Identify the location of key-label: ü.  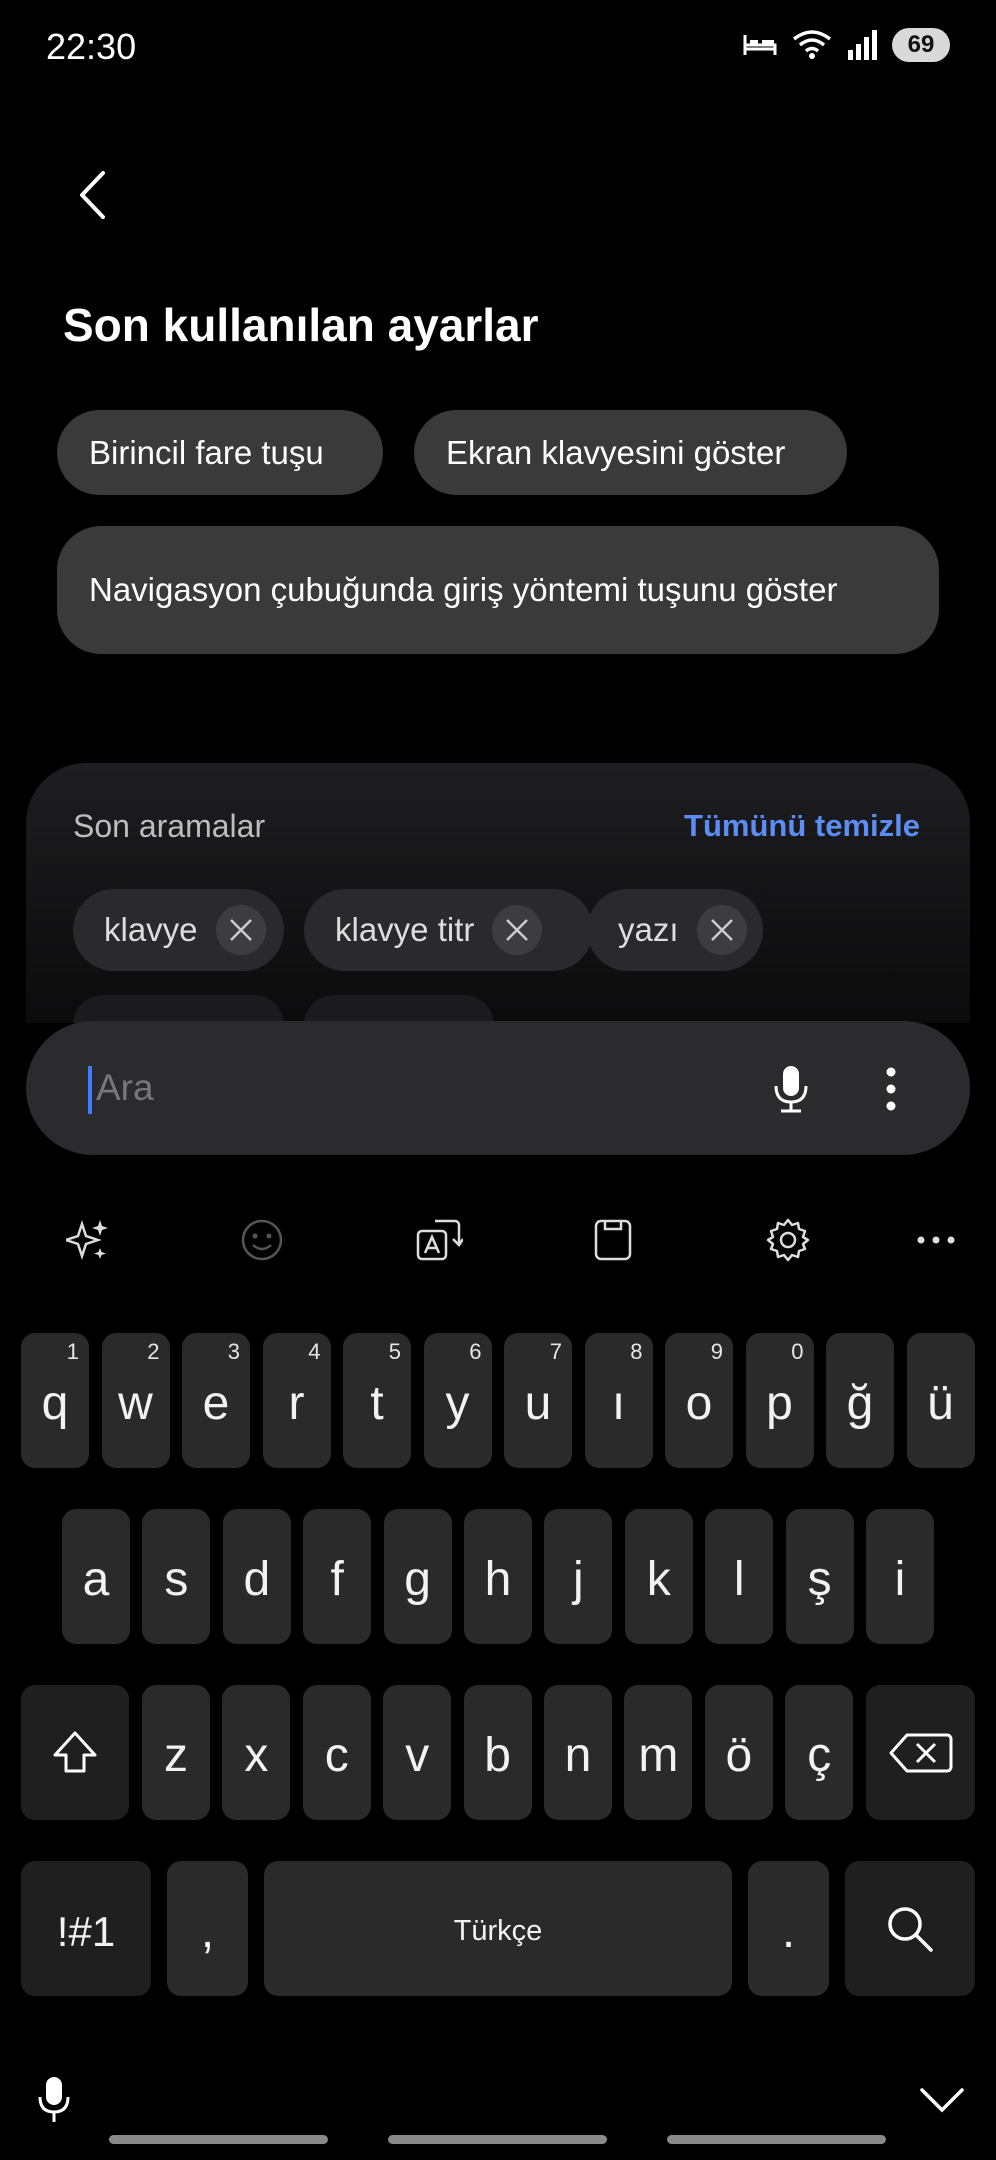
(940, 1403).